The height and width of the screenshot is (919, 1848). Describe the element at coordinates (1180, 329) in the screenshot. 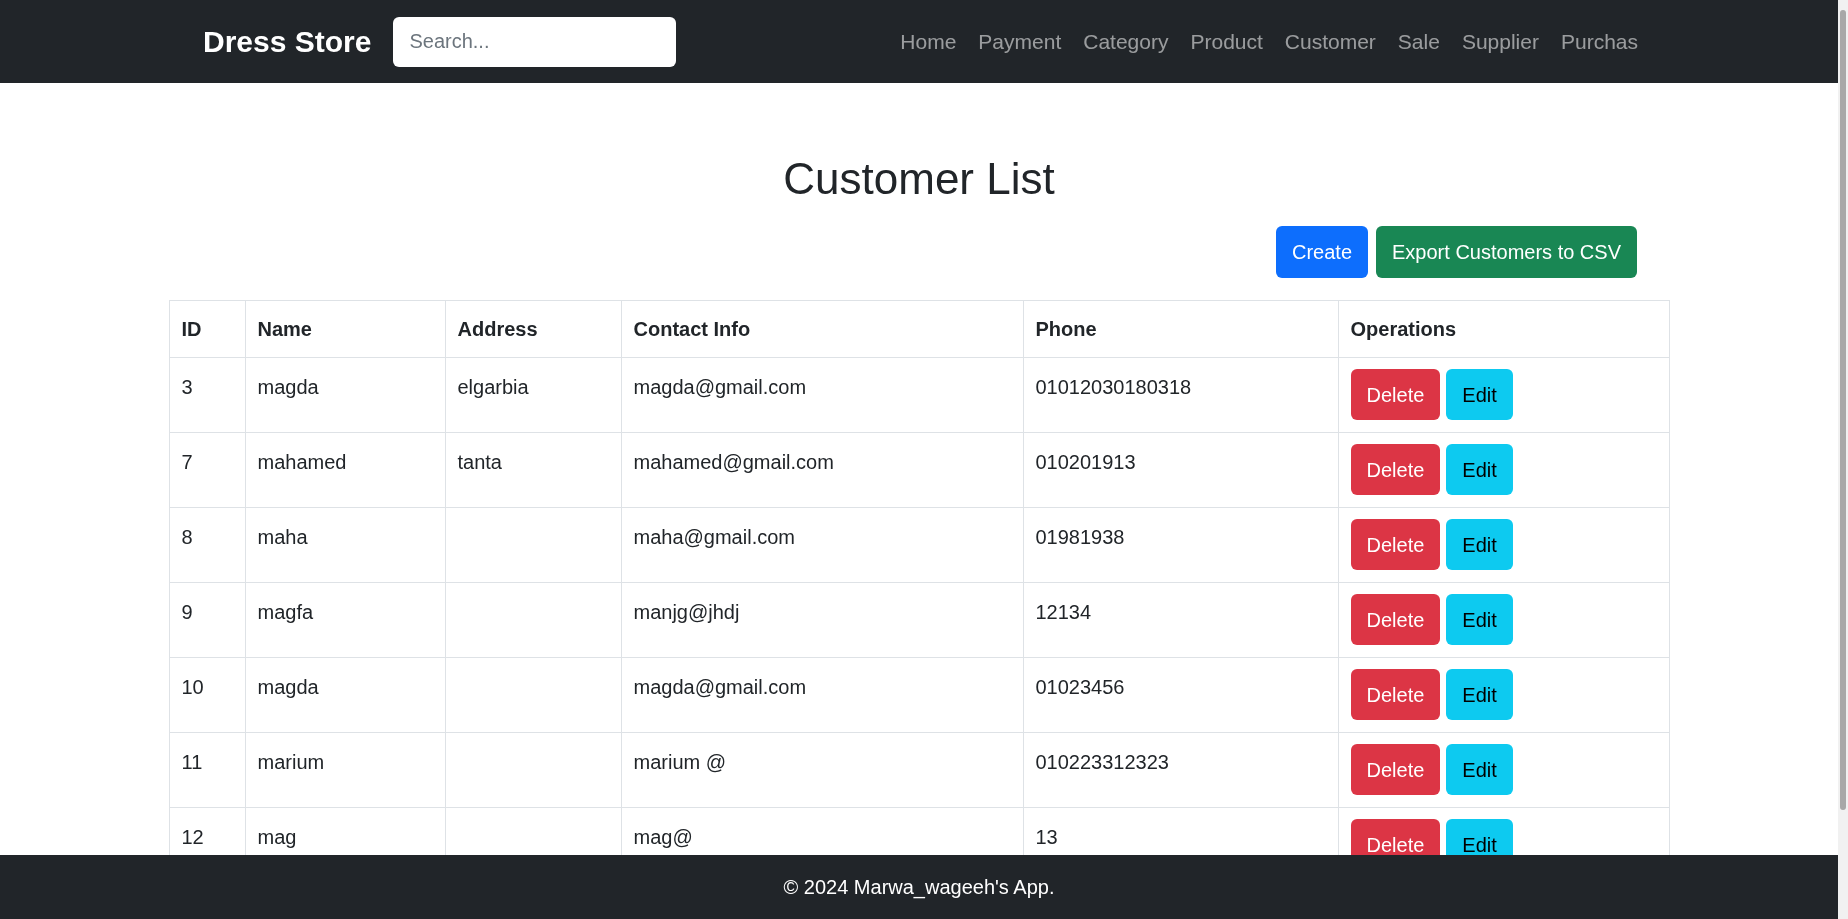

I see `column-header: Phone` at that location.